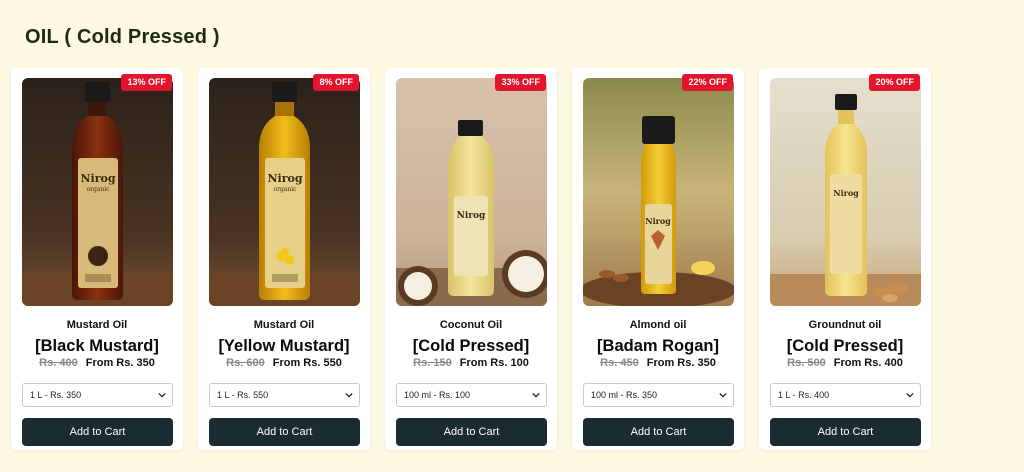 This screenshot has height=472, width=1024. What do you see at coordinates (494, 363) in the screenshot?
I see `sale-price: From Rs. 100` at bounding box center [494, 363].